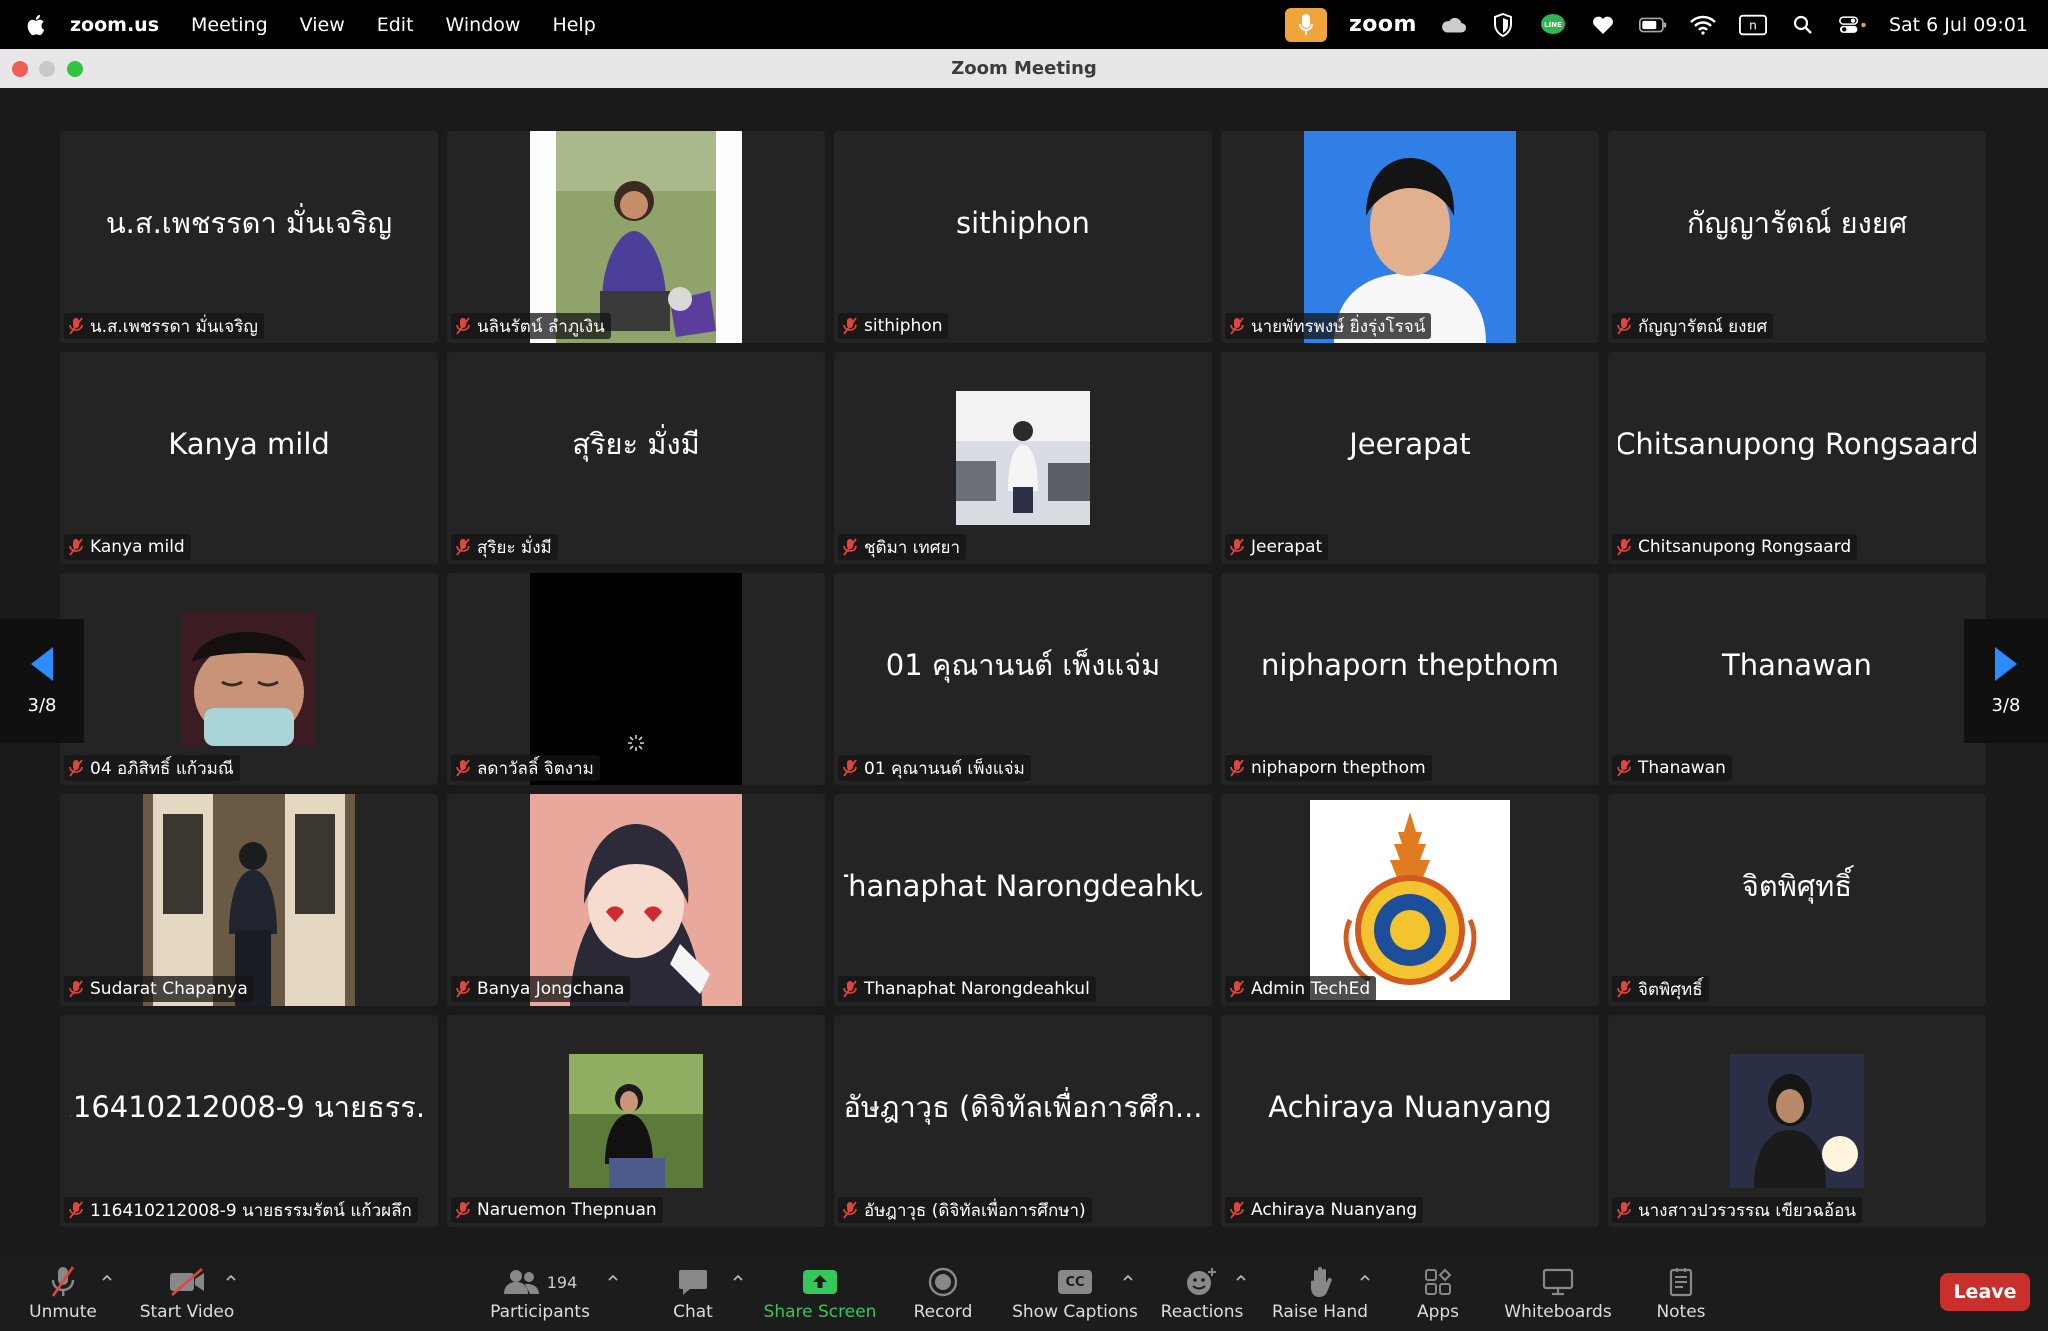 Image resolution: width=2048 pixels, height=1331 pixels. What do you see at coordinates (395, 25) in the screenshot?
I see `menu-edit: Edit` at bounding box center [395, 25].